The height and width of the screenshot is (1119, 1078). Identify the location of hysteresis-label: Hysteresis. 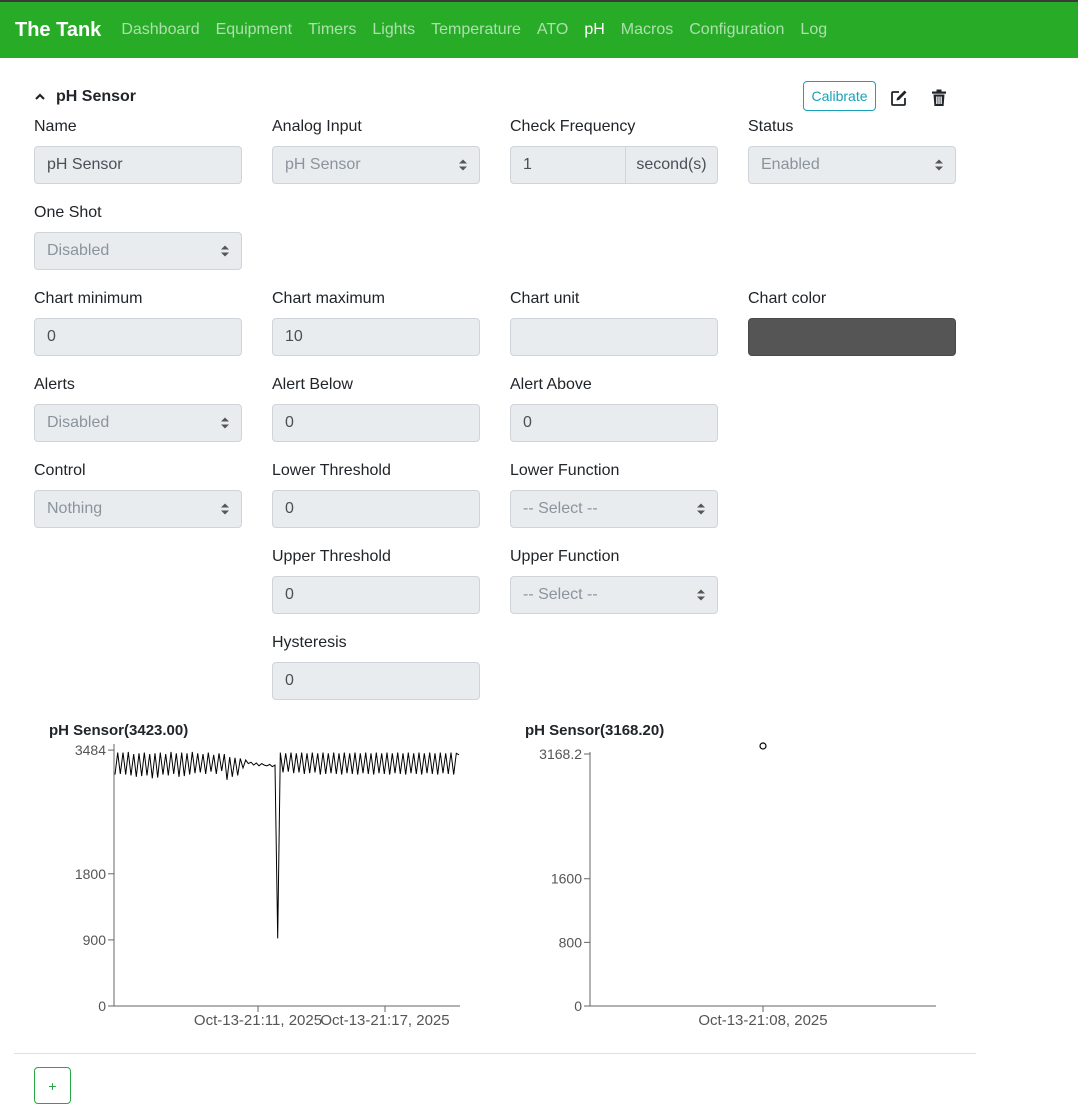
(309, 642).